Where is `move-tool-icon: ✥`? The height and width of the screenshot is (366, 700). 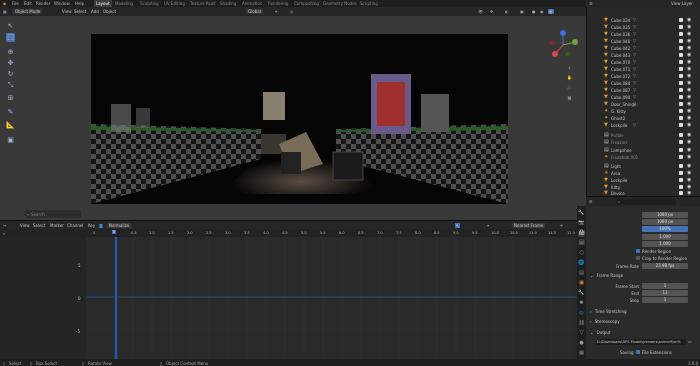 move-tool-icon: ✥ is located at coordinates (10, 63).